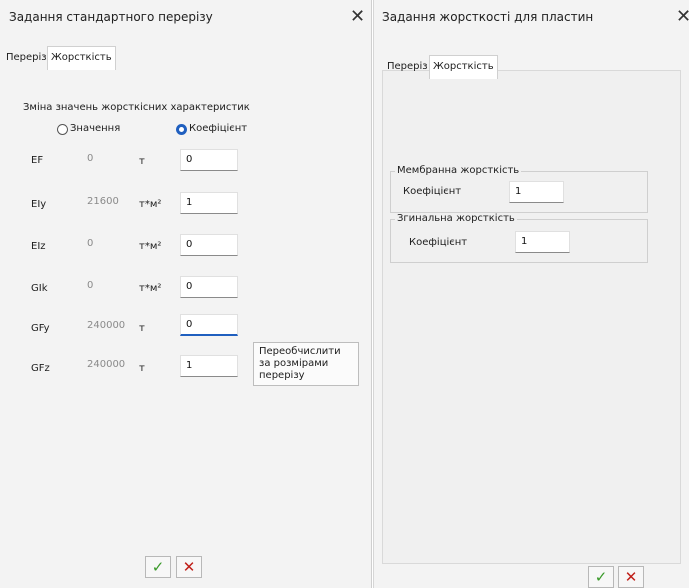  What do you see at coordinates (536, 192) in the screenshot?
I see `membrane-coef-input: 1` at bounding box center [536, 192].